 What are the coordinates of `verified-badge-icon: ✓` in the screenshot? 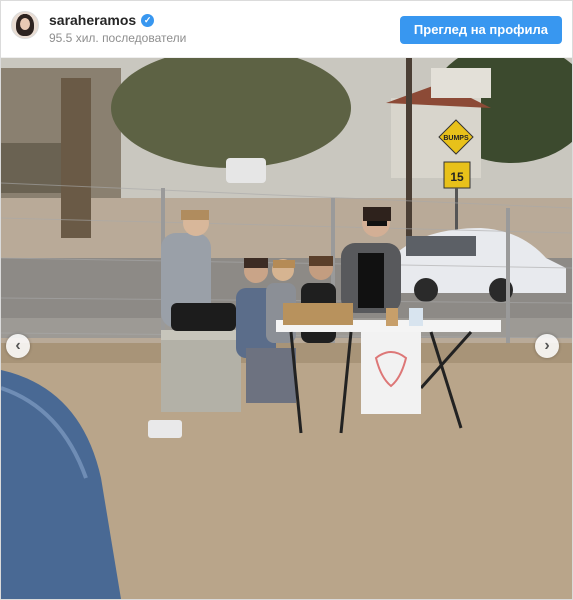 It's located at (148, 20).